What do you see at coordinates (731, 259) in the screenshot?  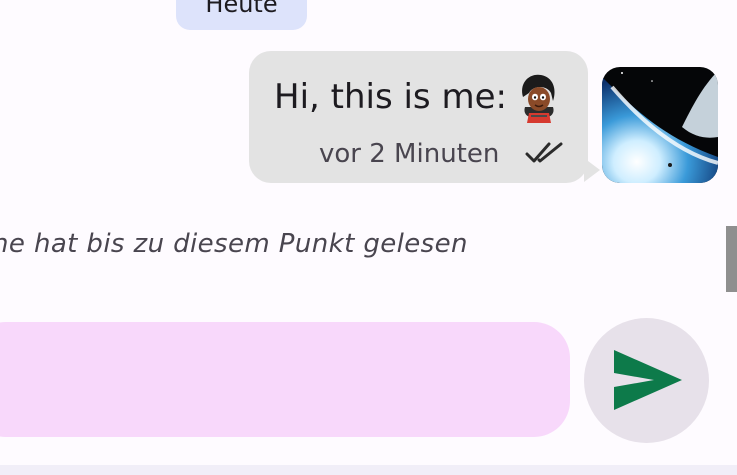 I see `scrollbar` at bounding box center [731, 259].